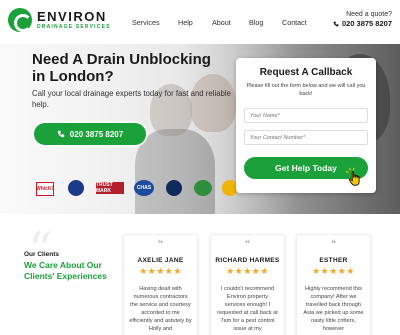 The height and width of the screenshot is (335, 400). Describe the element at coordinates (74, 27) in the screenshot. I see `logo-subtitle: DRAINAGE SERVICES` at that location.